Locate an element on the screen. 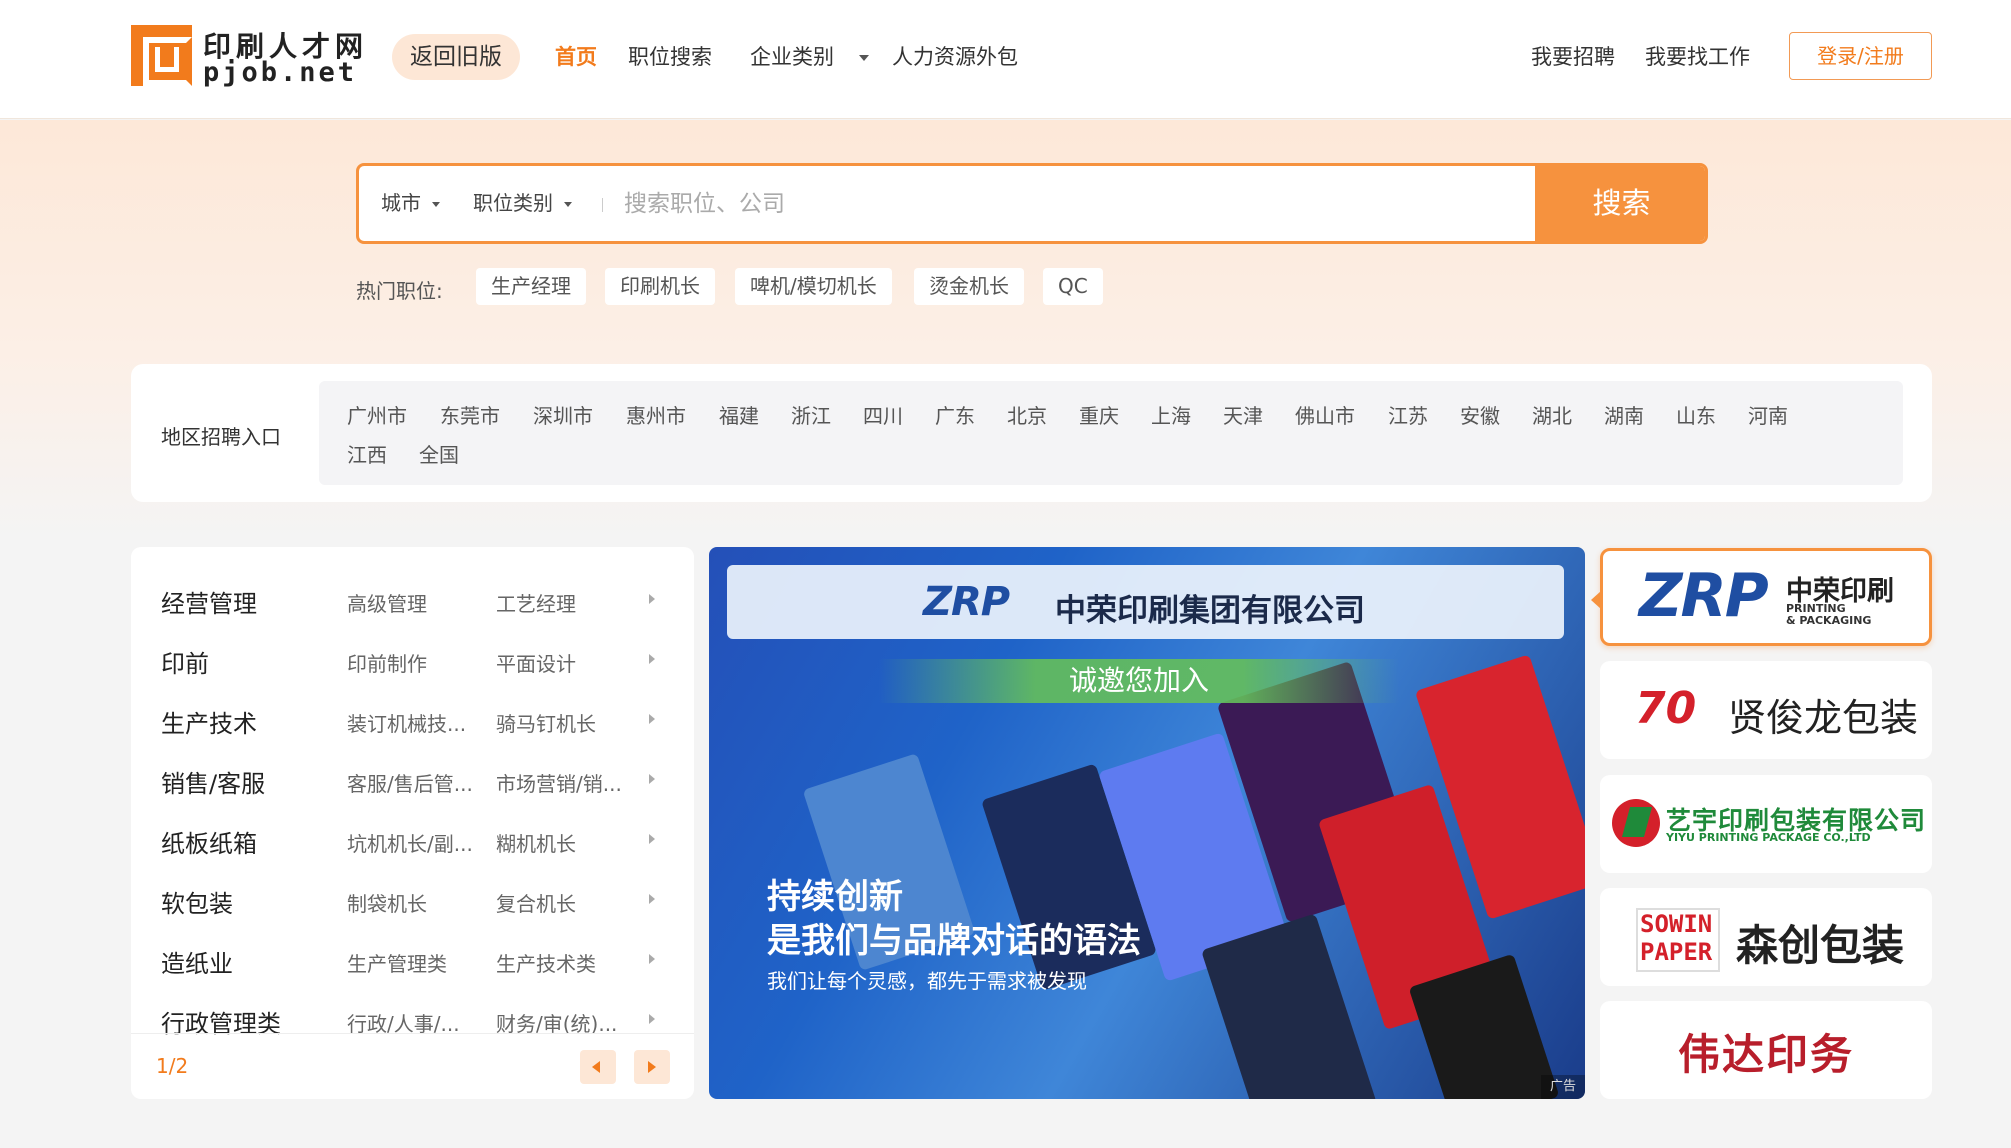 The height and width of the screenshot is (1148, 2011). hot-tag: 印刷机长 is located at coordinates (660, 286).